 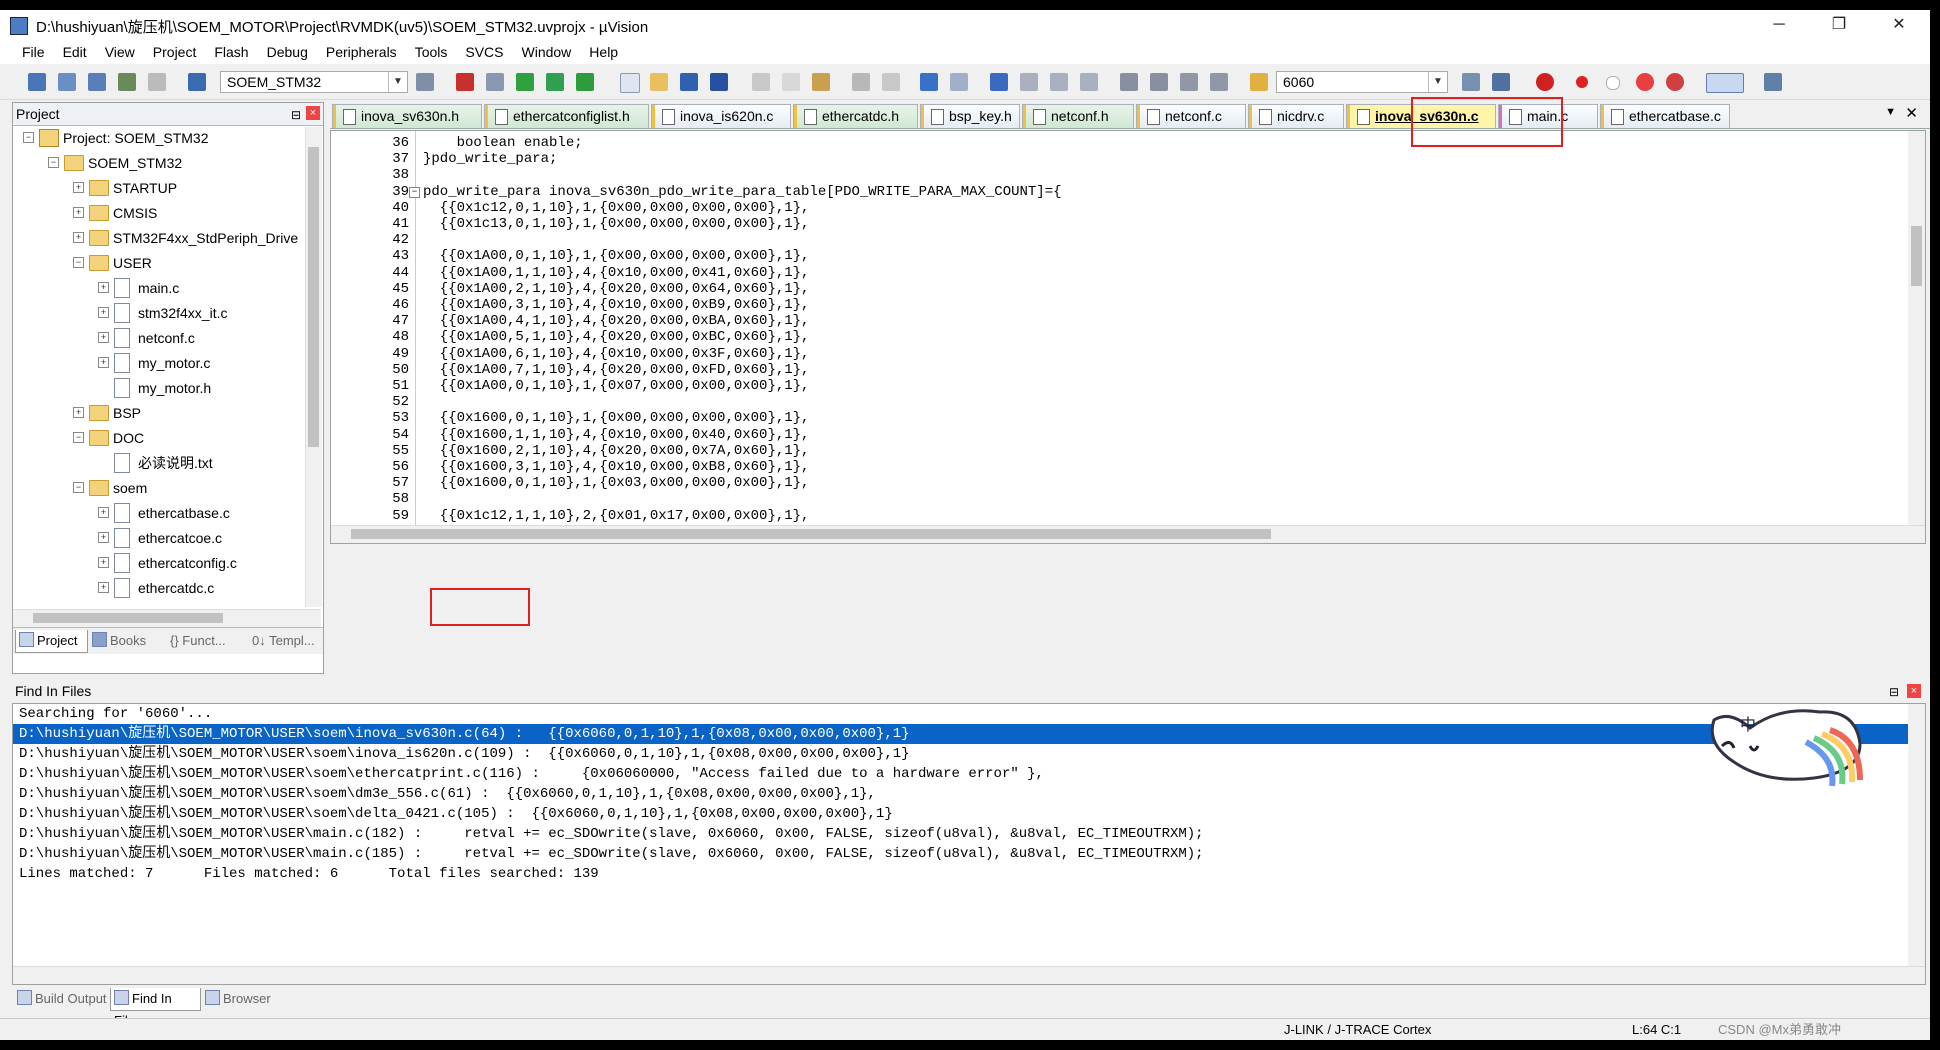 What do you see at coordinates (555, 82) in the screenshot?
I see `select-packs-icon` at bounding box center [555, 82].